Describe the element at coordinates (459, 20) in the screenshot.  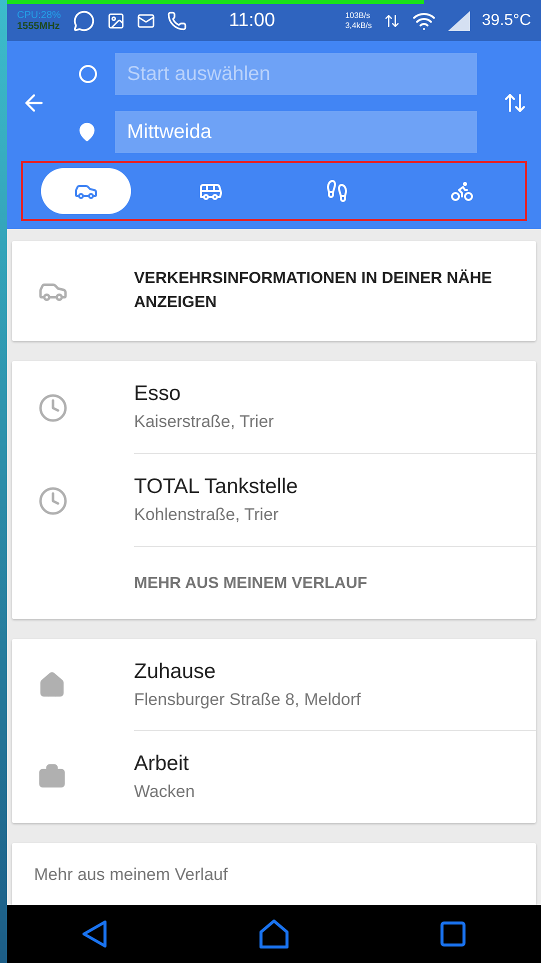
I see `signal-icon` at that location.